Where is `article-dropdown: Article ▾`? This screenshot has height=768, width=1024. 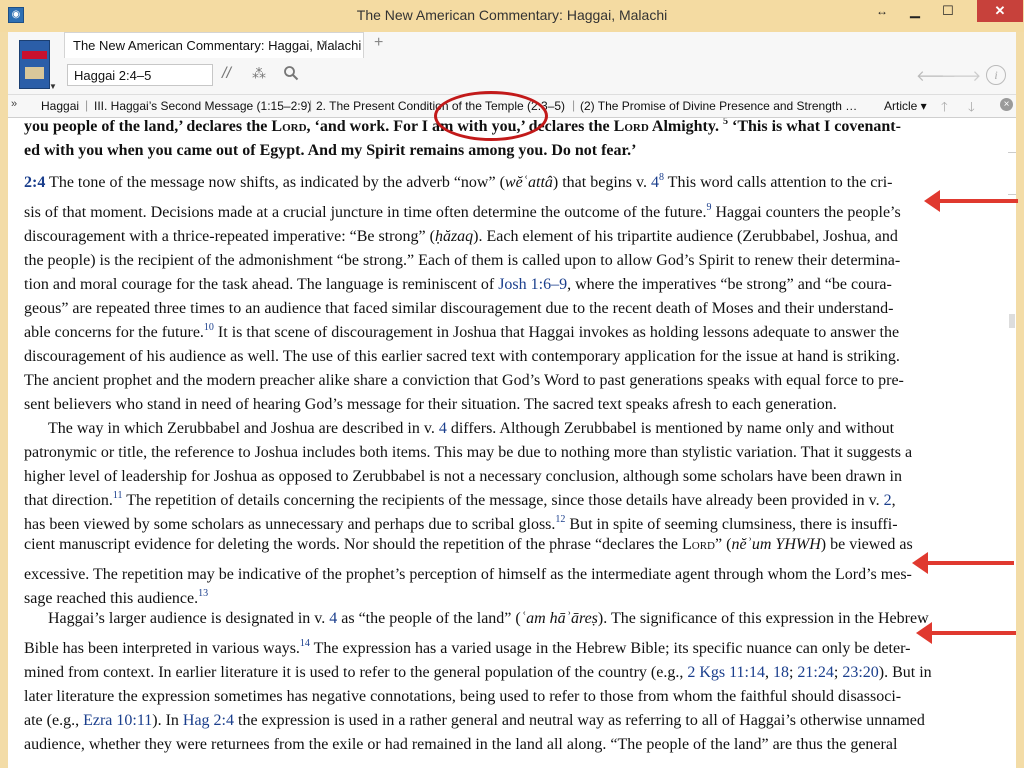
article-dropdown: Article ▾ is located at coordinates (905, 106).